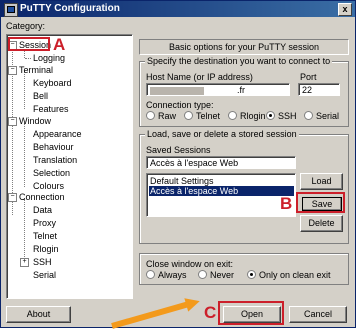 This screenshot has width=356, height=329. Describe the element at coordinates (321, 181) in the screenshot. I see `load-button: Load` at that location.